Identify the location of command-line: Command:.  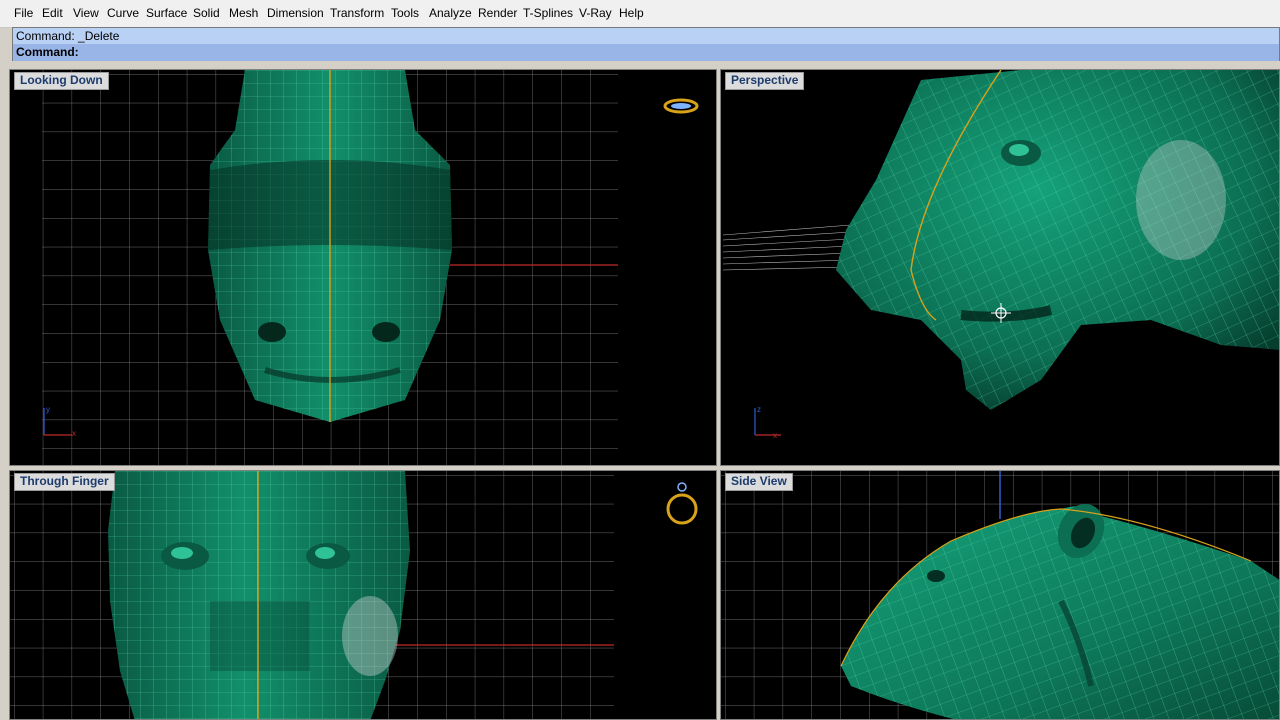
(646, 52).